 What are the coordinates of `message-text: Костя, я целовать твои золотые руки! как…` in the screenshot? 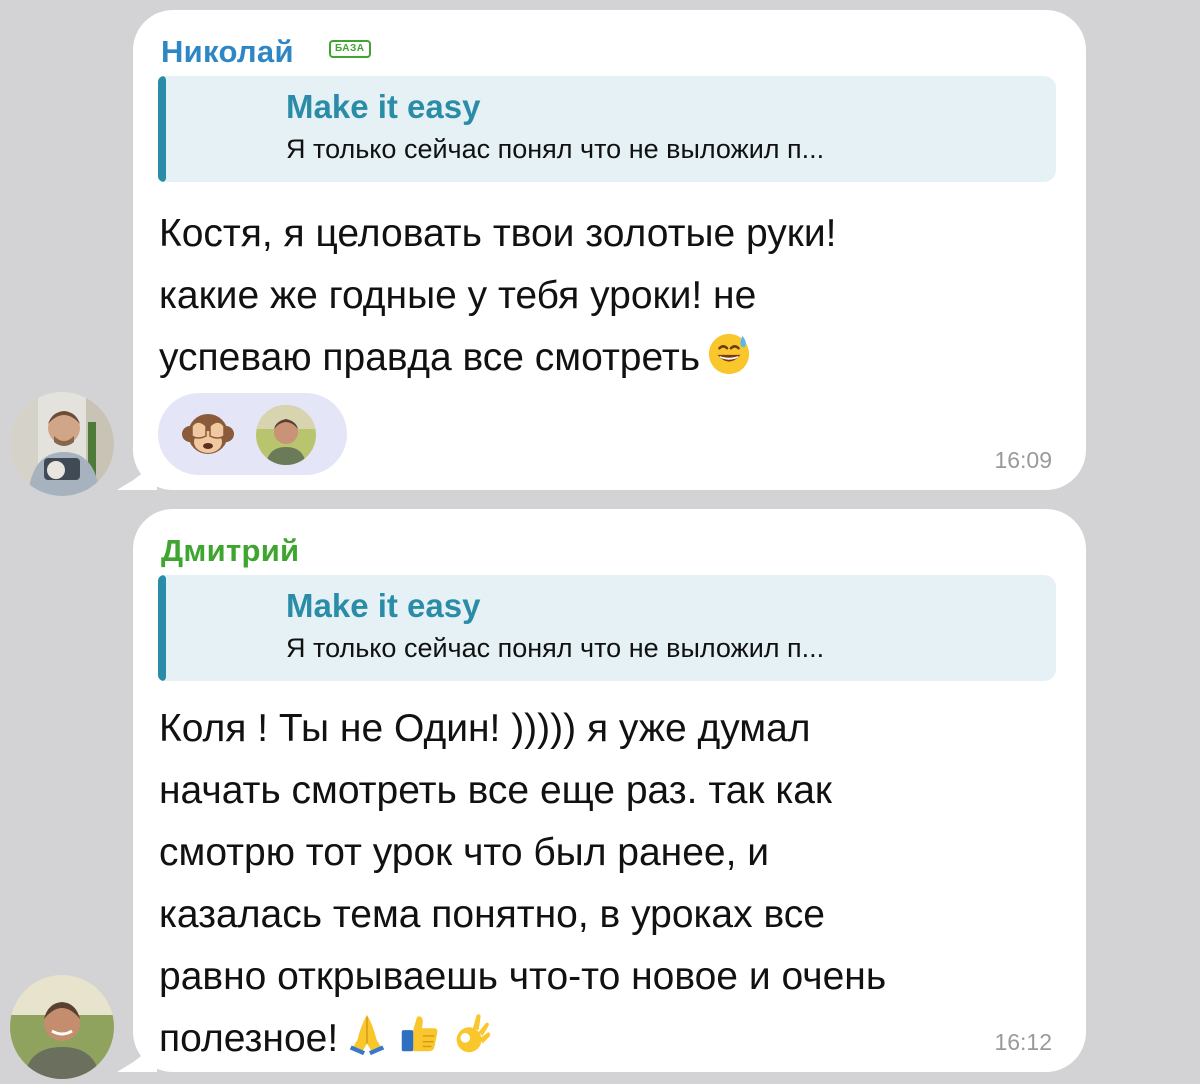 It's located at (609, 296).